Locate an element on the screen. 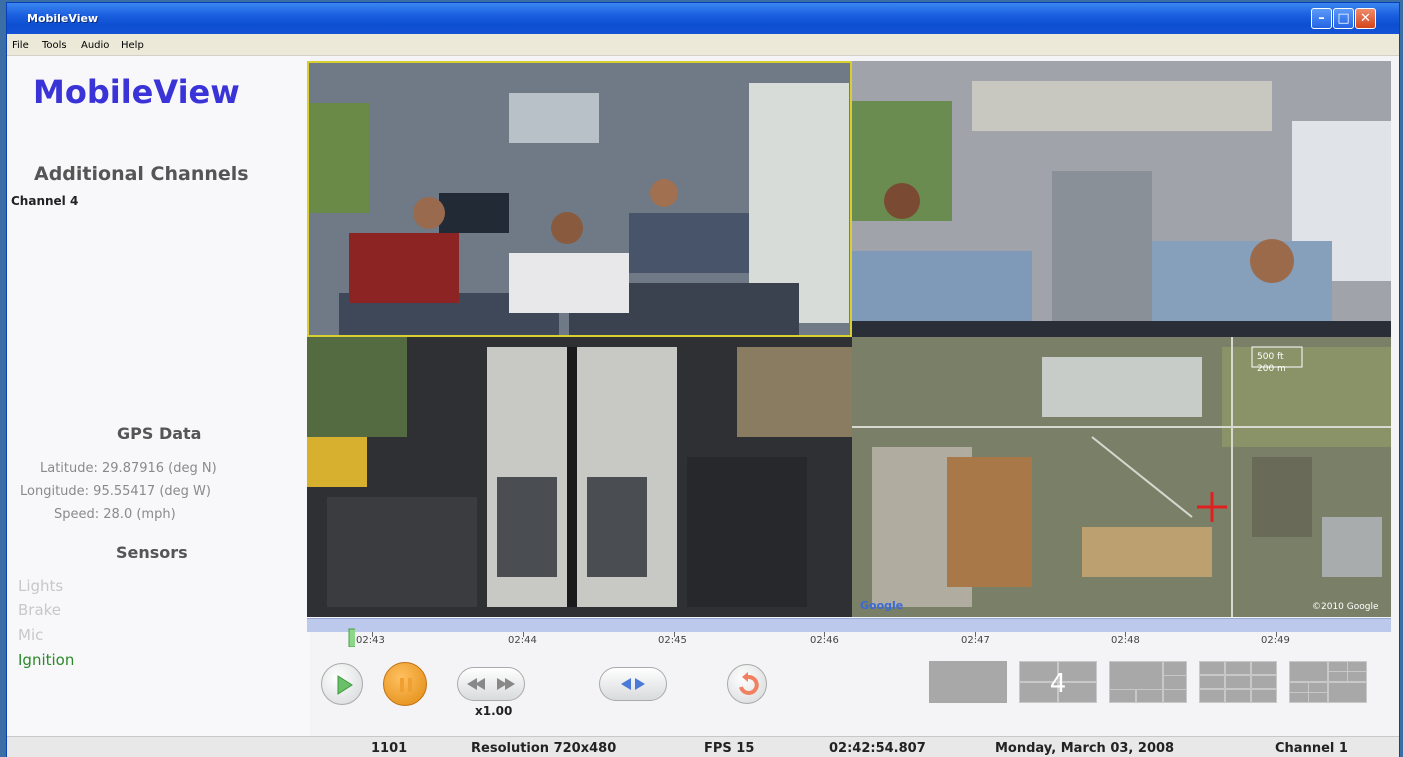 The height and width of the screenshot is (757, 1403). window-title: MobileView is located at coordinates (63, 18).